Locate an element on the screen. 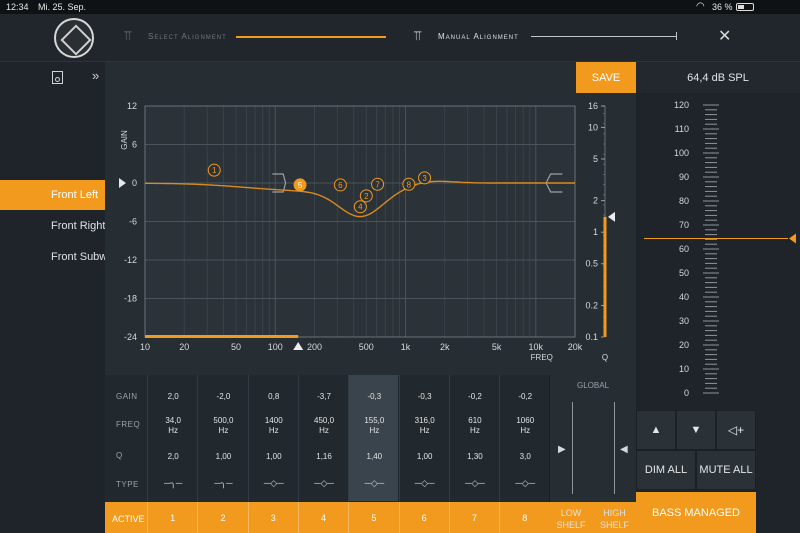  channel-front-right: Front Right is located at coordinates (52, 226).